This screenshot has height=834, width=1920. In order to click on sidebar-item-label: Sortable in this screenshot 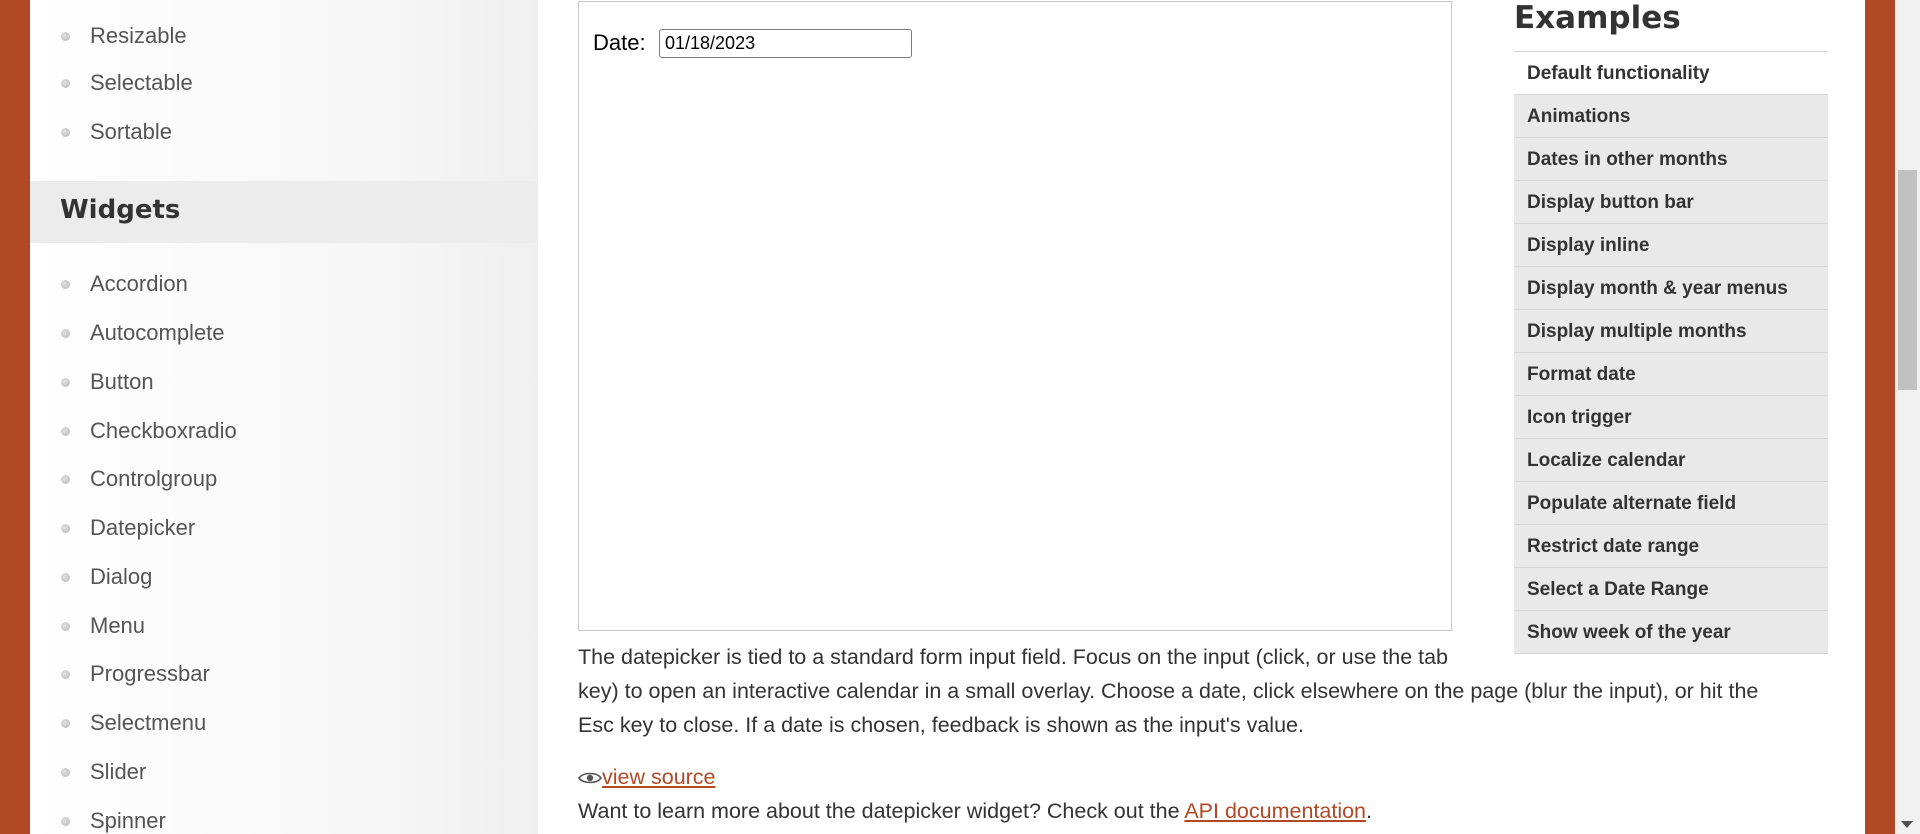, I will do `click(131, 131)`.